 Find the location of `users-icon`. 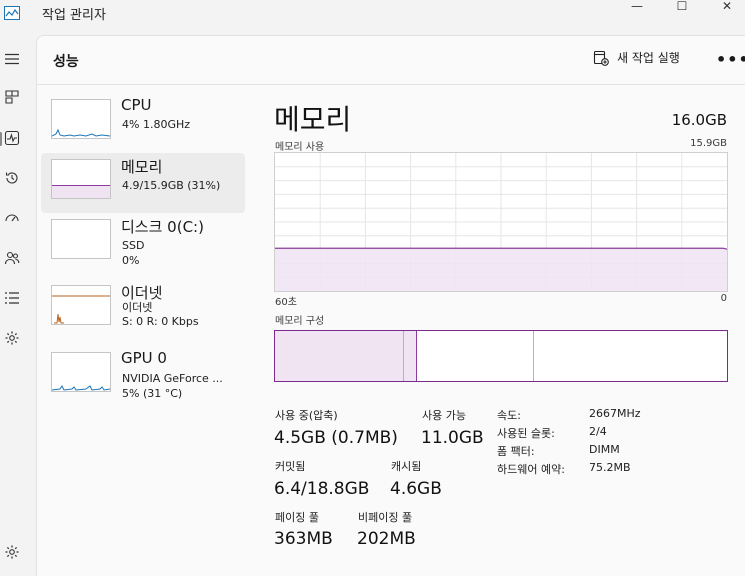

users-icon is located at coordinates (12, 258).